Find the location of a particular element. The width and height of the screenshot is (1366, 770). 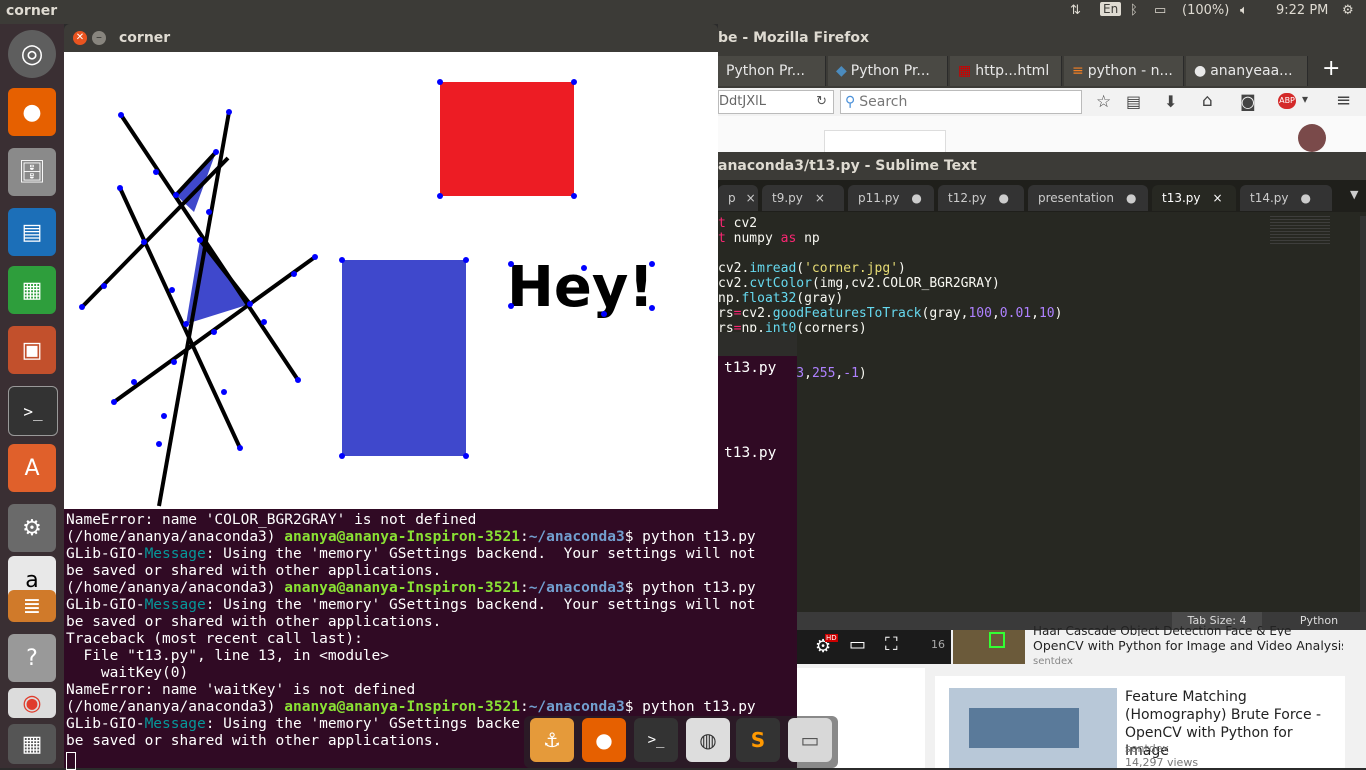

hey-text: Hey! is located at coordinates (580, 287).